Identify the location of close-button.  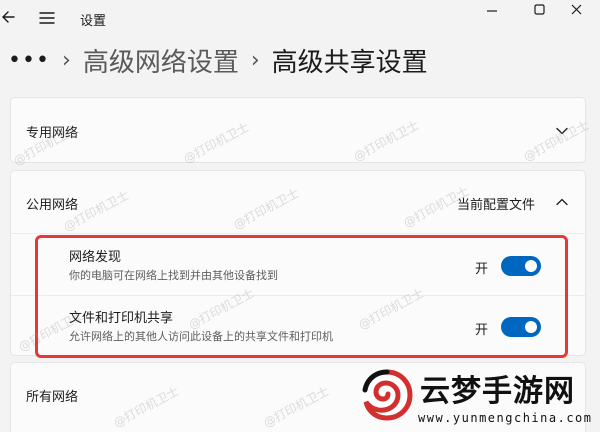
(580, 15).